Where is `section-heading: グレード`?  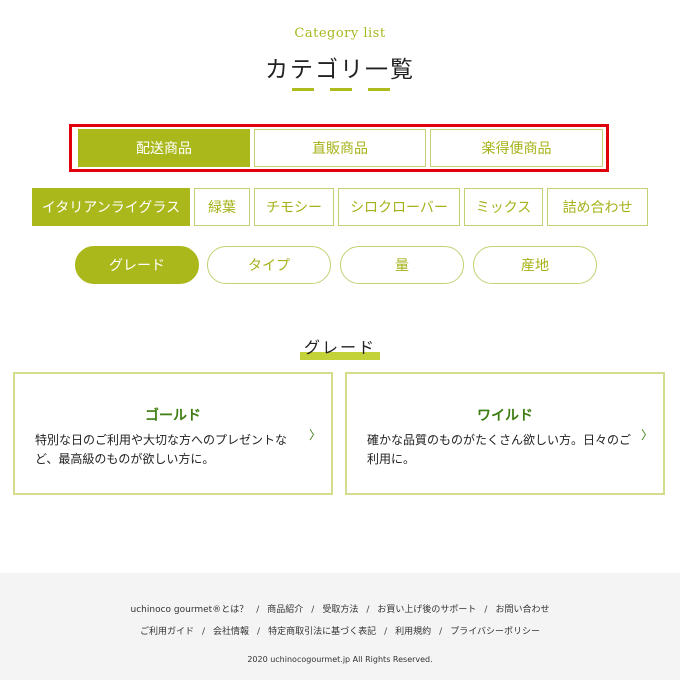
section-heading: グレード is located at coordinates (340, 347).